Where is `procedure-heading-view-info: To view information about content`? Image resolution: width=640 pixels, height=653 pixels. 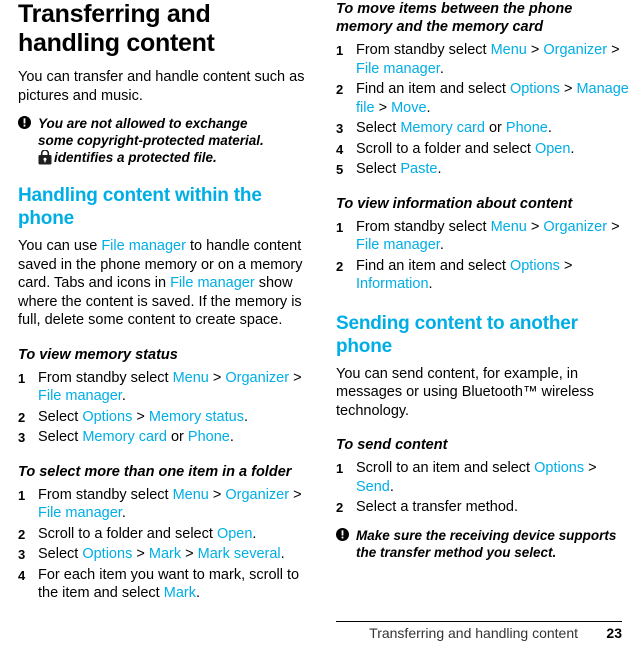
procedure-heading-view-info: To view information about content is located at coordinates (454, 203).